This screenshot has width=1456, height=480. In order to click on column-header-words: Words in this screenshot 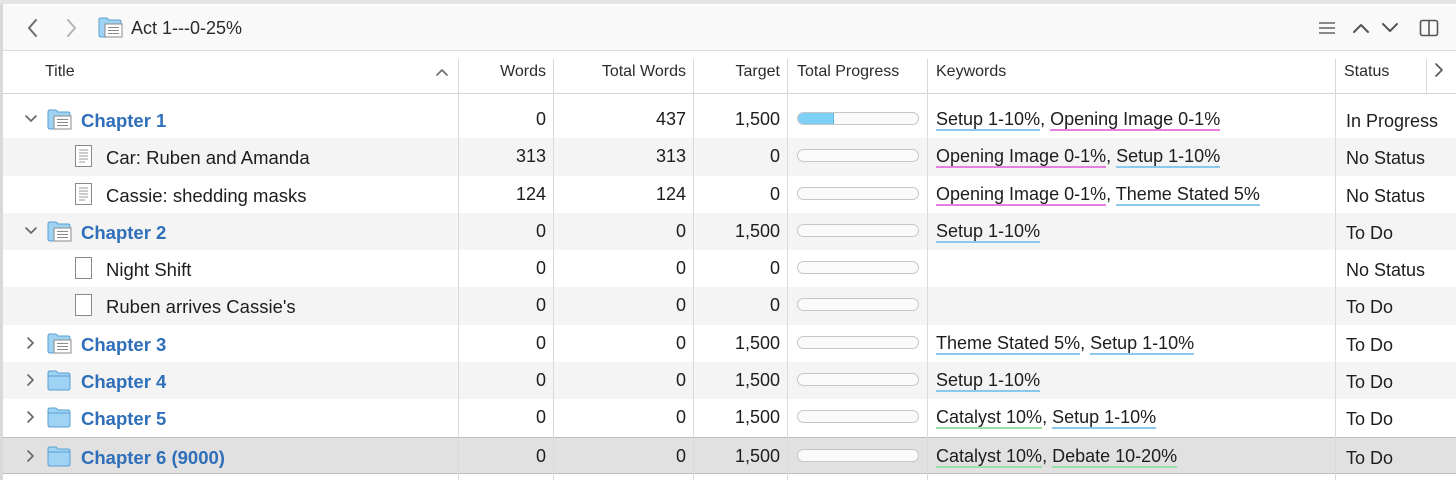, I will do `click(502, 72)`.